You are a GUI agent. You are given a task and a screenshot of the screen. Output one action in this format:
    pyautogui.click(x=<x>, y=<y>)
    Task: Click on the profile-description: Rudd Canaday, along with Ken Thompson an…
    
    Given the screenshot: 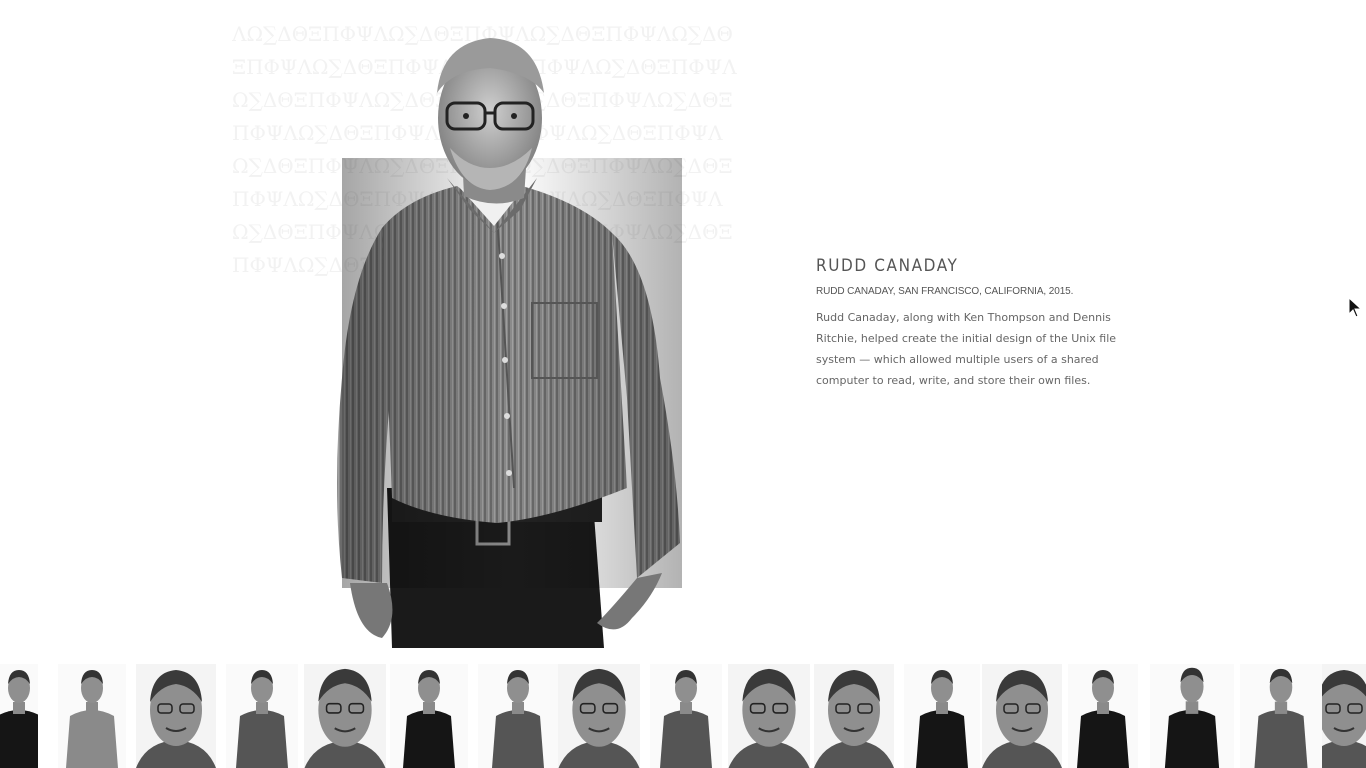 What is the action you would take?
    pyautogui.click(x=966, y=349)
    